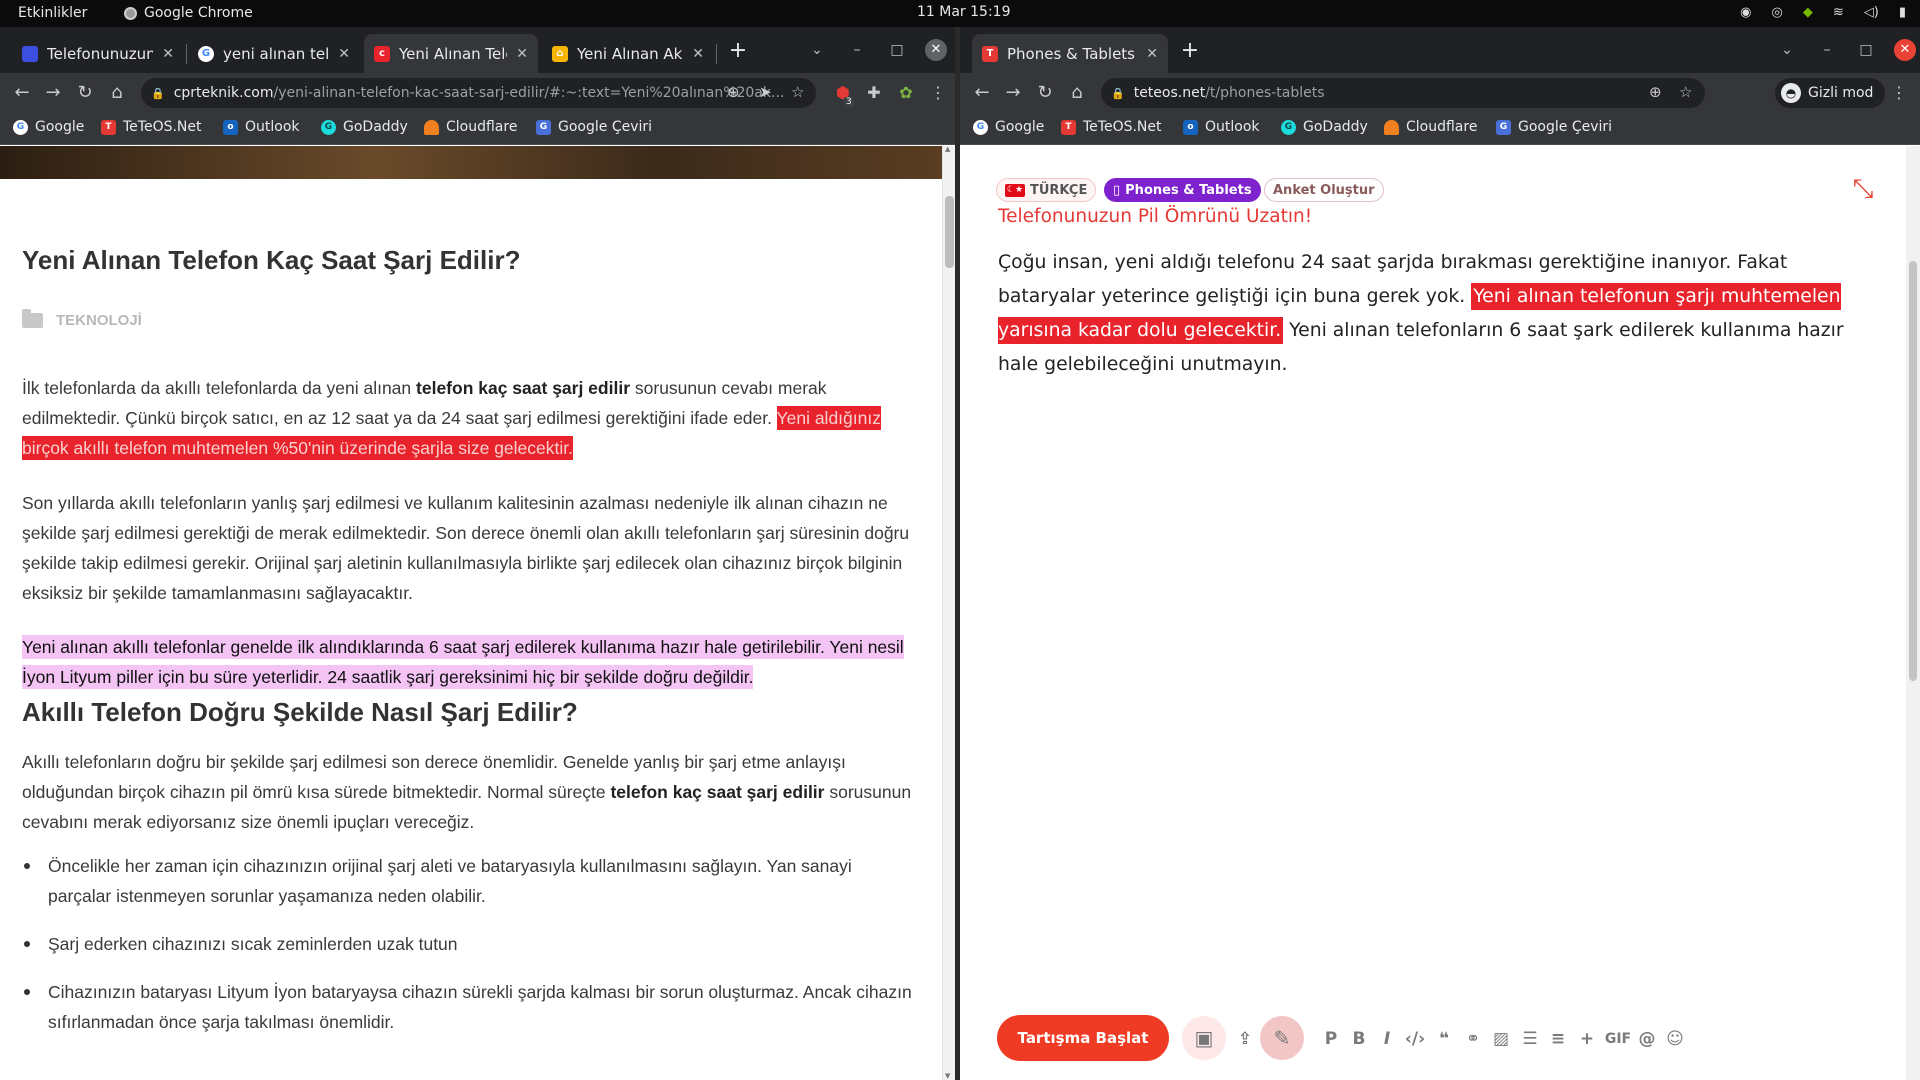 The image size is (1920, 1080). What do you see at coordinates (1647, 1039) in the screenshot?
I see `mention-icon: @` at bounding box center [1647, 1039].